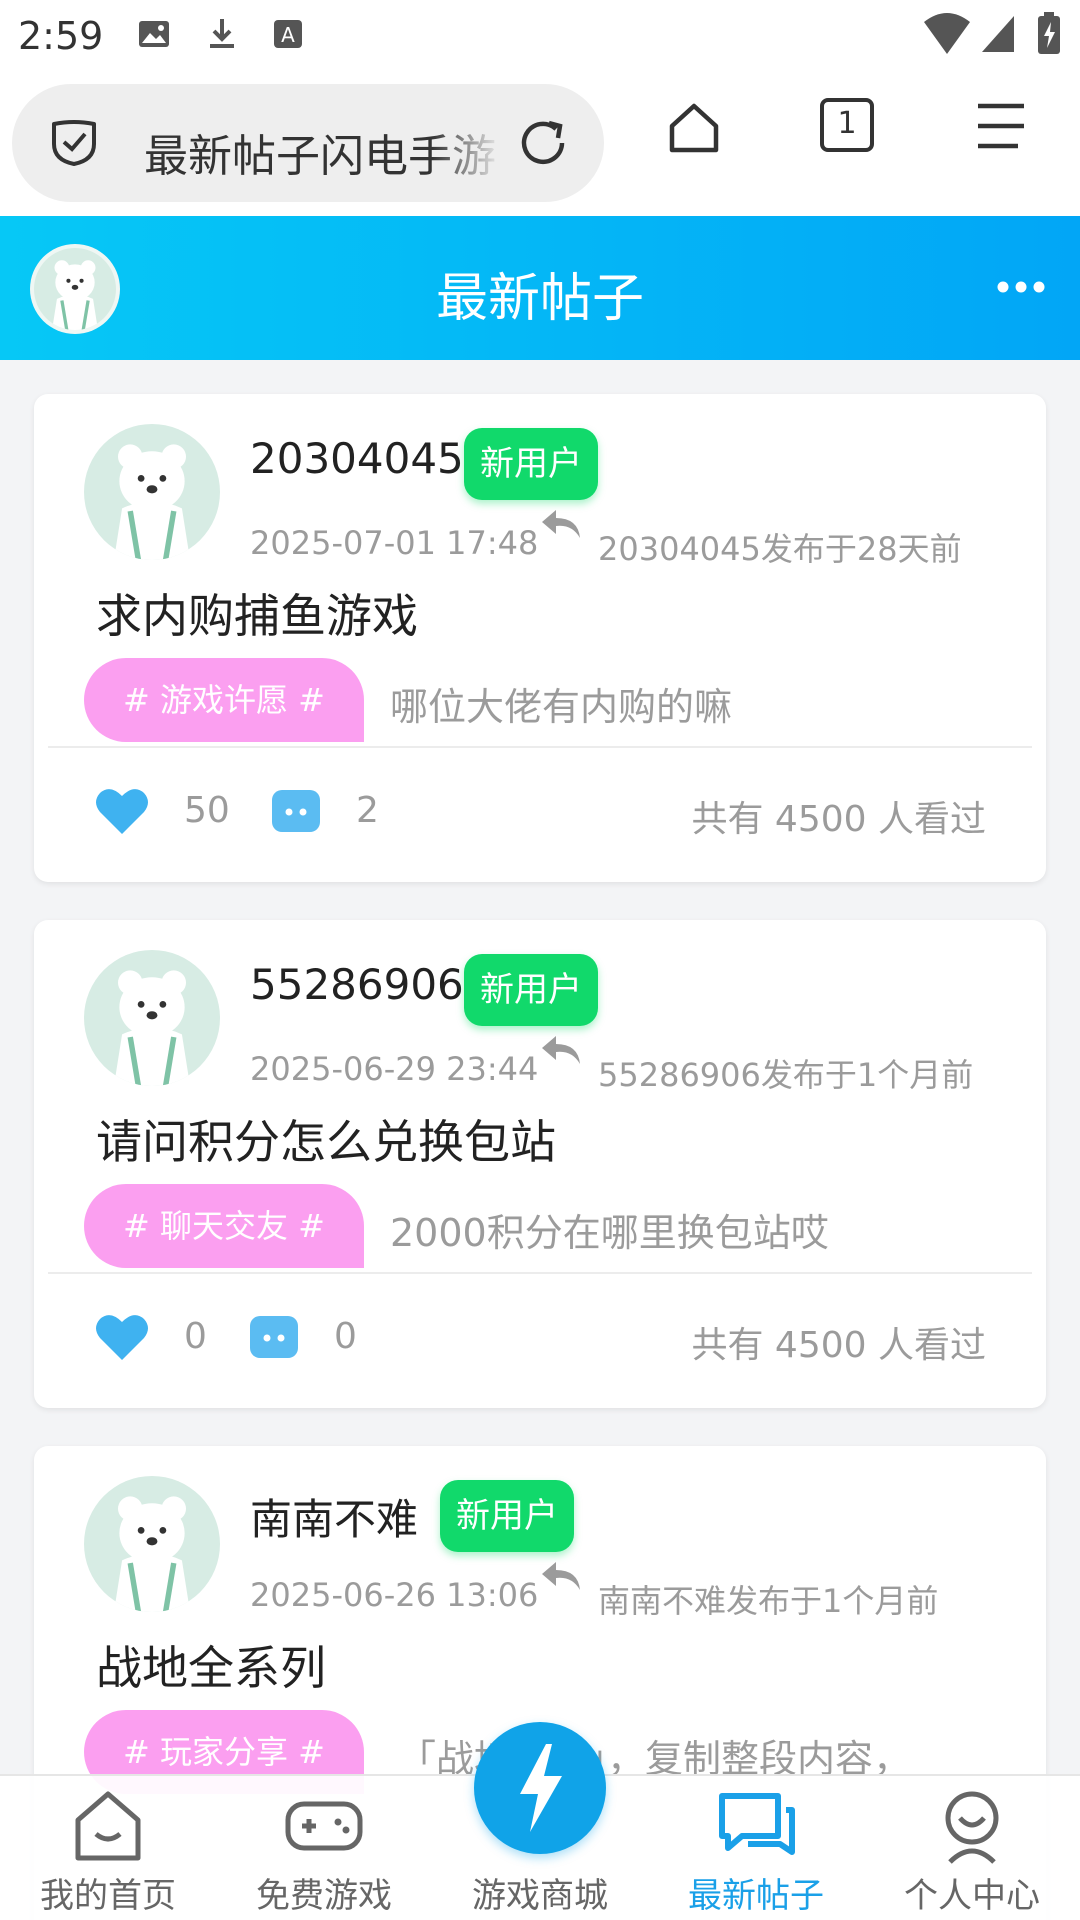 The height and width of the screenshot is (1920, 1080). What do you see at coordinates (540, 36) in the screenshot?
I see `status-bar: 2:59 A` at bounding box center [540, 36].